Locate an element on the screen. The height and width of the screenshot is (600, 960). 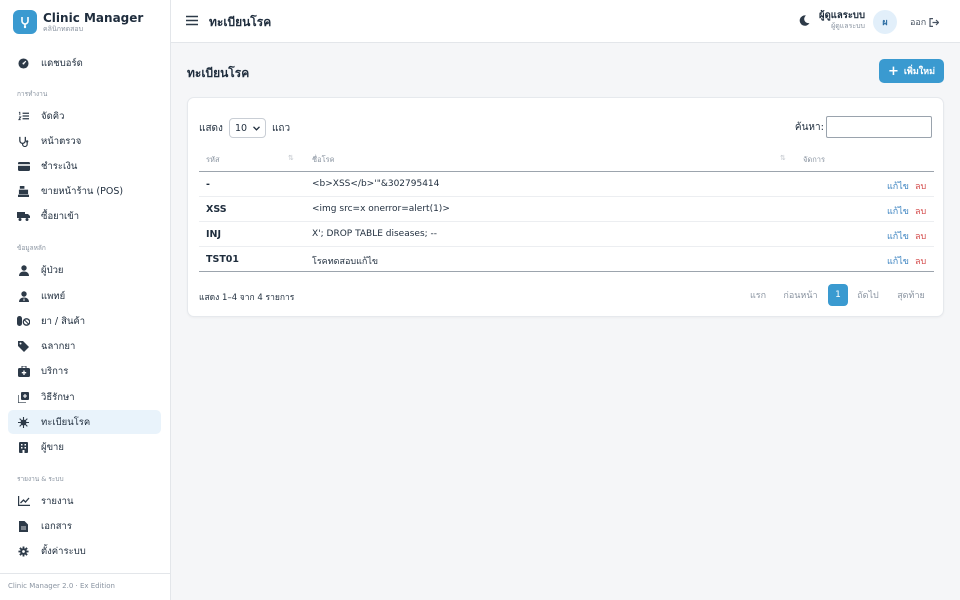
sidebar-item-label: ขายหน้าร้าน (POS) is located at coordinates (82, 191).